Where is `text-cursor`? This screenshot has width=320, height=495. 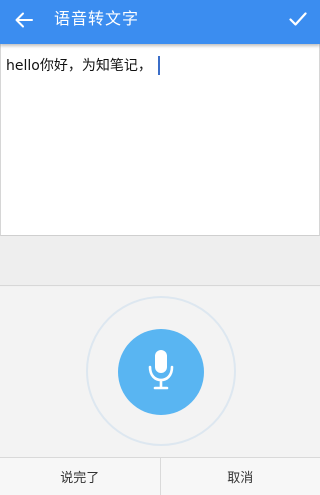
text-cursor is located at coordinates (158, 65).